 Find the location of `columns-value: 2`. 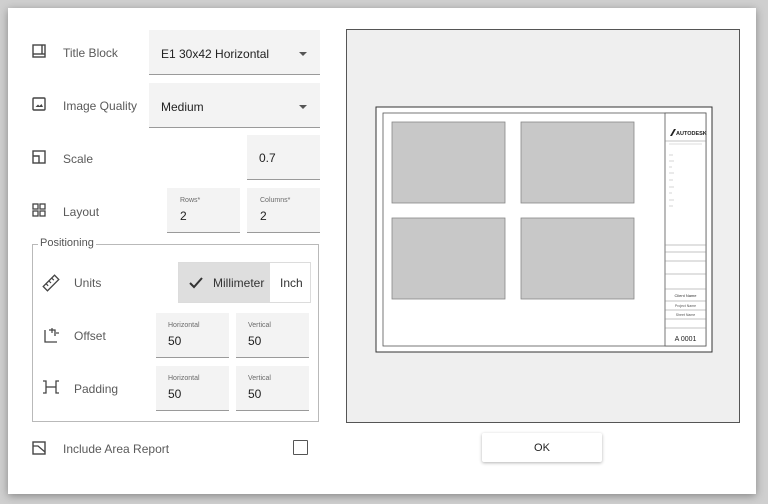

columns-value: 2 is located at coordinates (263, 216).